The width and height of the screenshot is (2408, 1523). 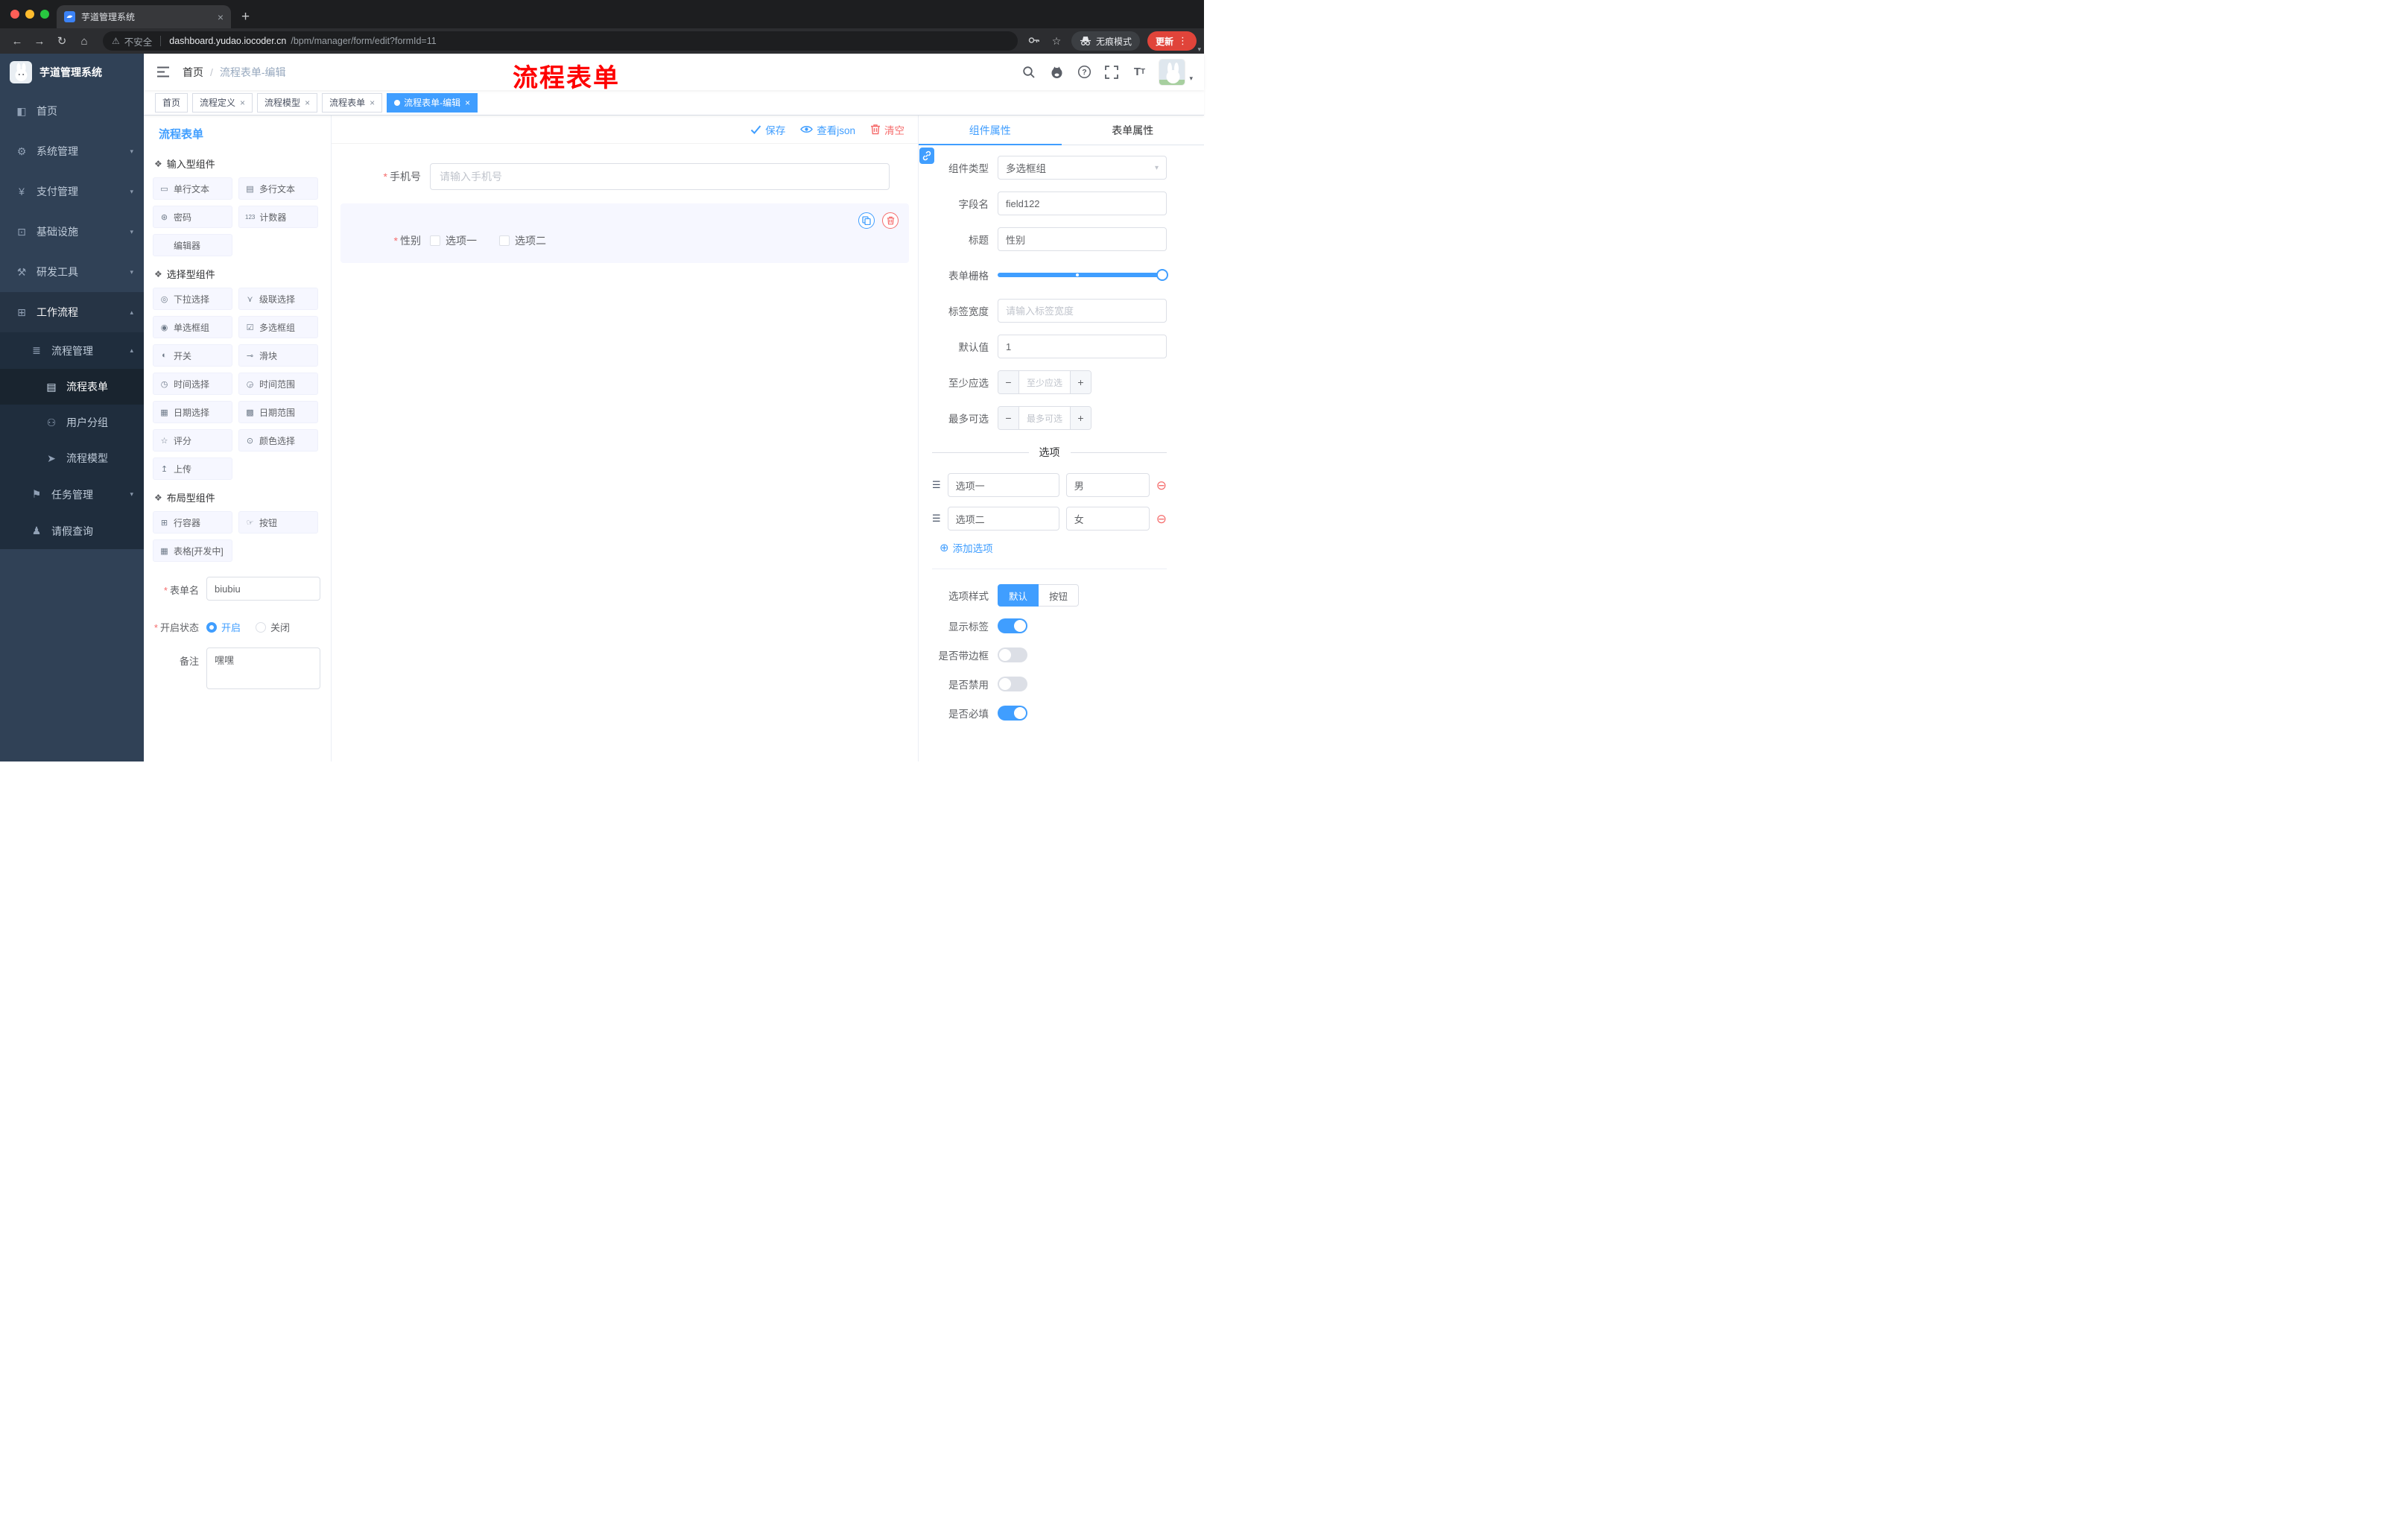 I want to click on comp-date-picker: ▦ 日期选择, so click(x=192, y=412).